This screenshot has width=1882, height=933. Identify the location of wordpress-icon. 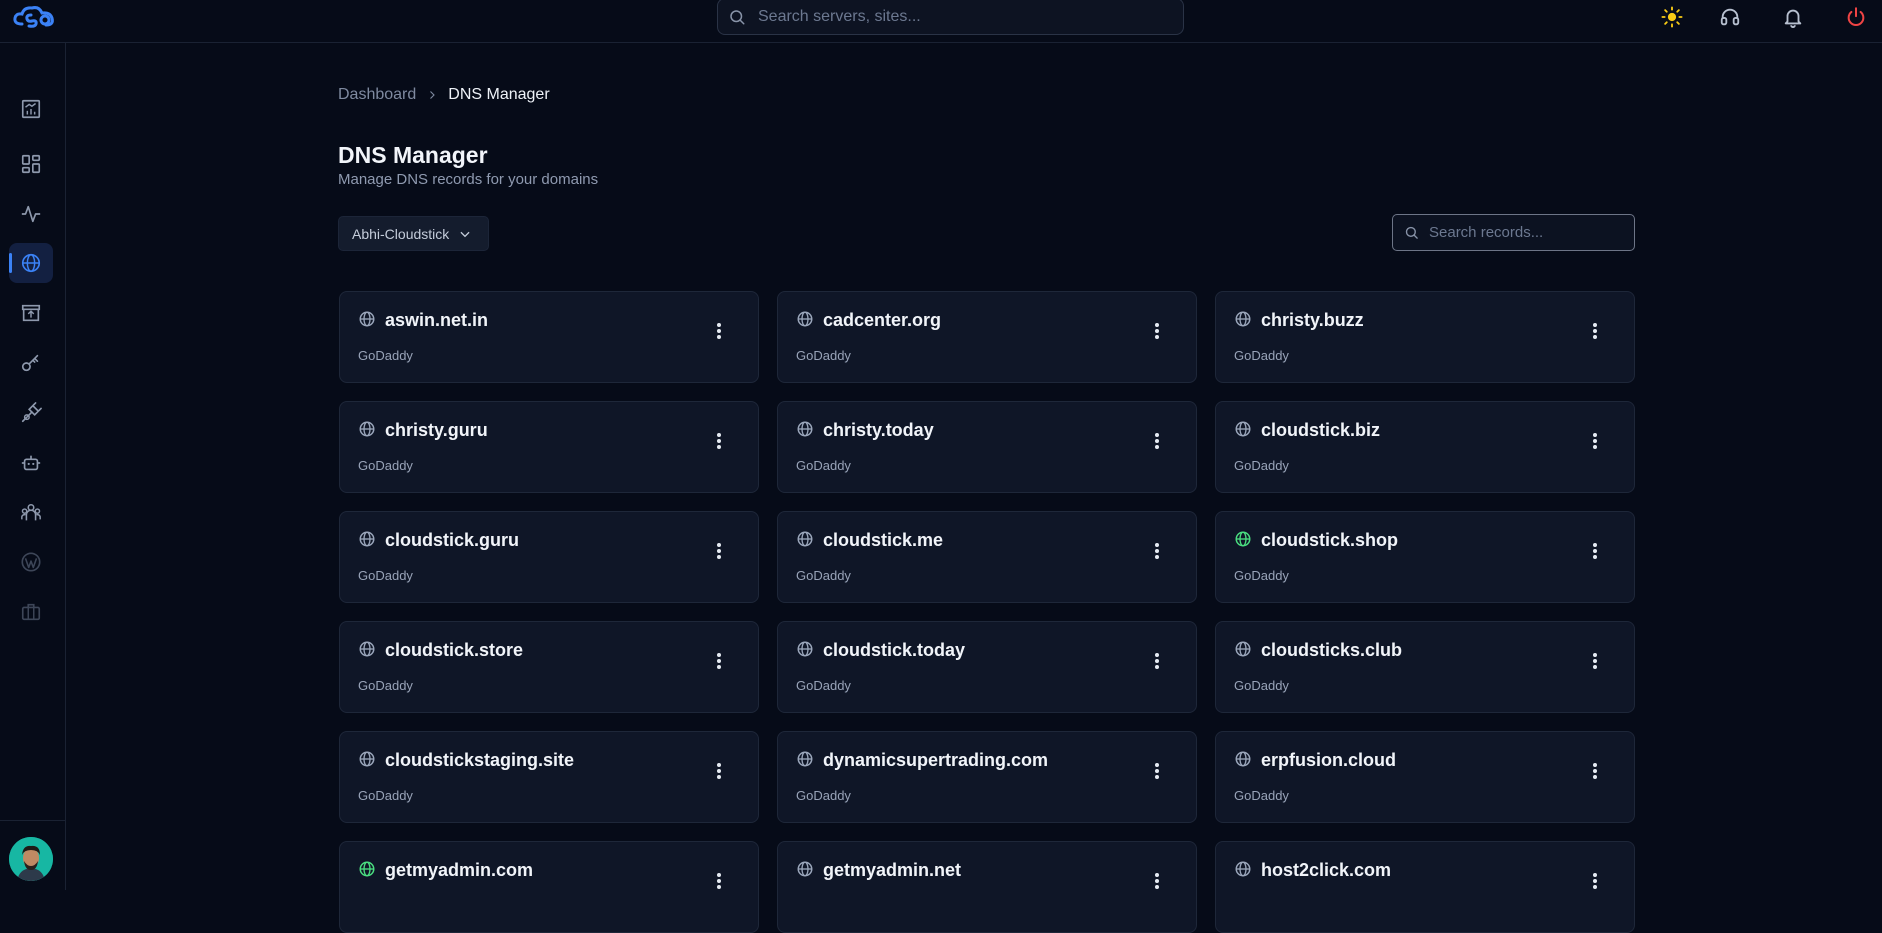
(31, 562).